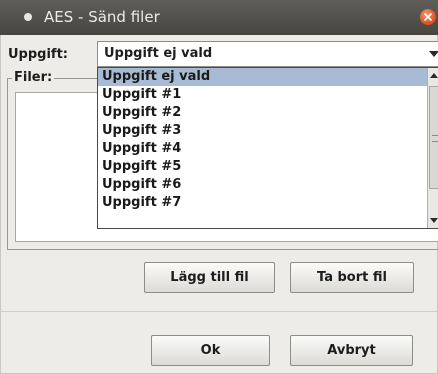  What do you see at coordinates (263, 95) in the screenshot?
I see `task-option: Uppgift #1` at bounding box center [263, 95].